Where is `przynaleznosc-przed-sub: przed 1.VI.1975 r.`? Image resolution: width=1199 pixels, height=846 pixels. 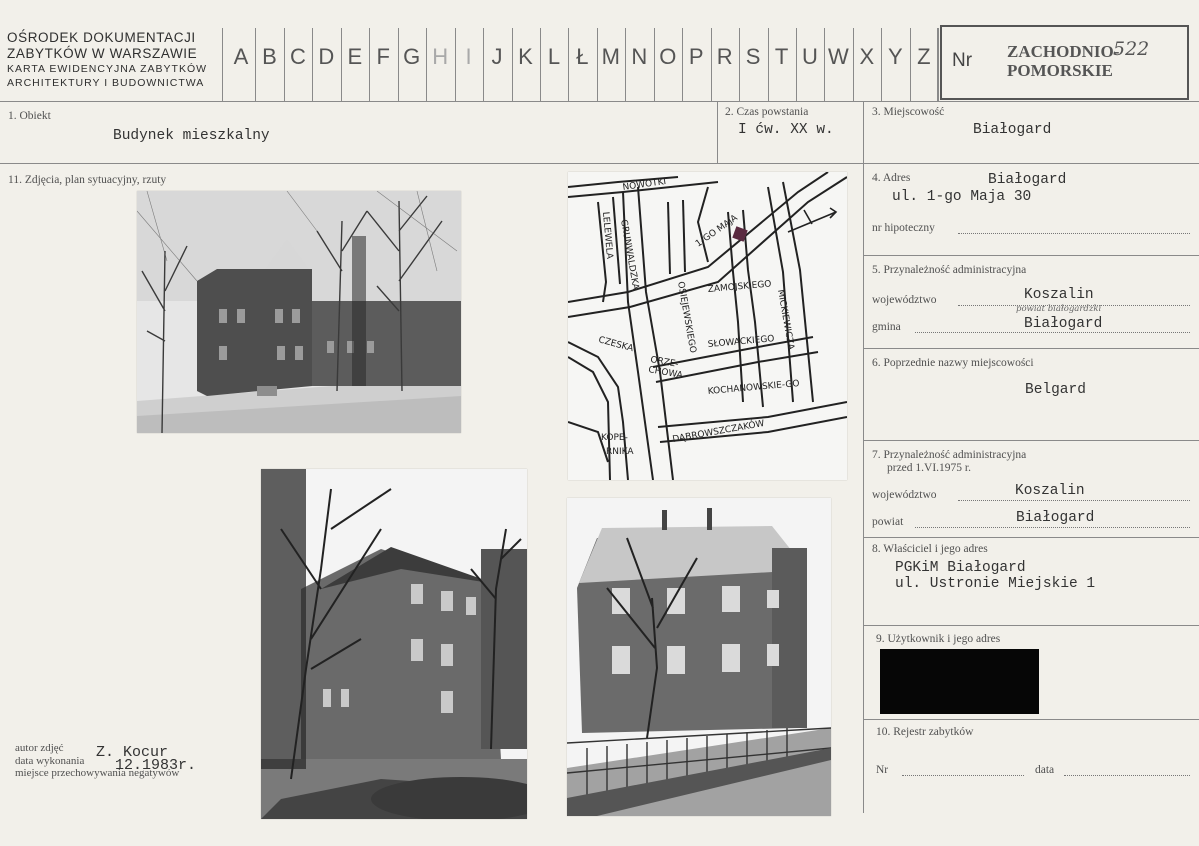
przynaleznosc-przed-sub: przed 1.VI.1975 r. is located at coordinates (929, 468).